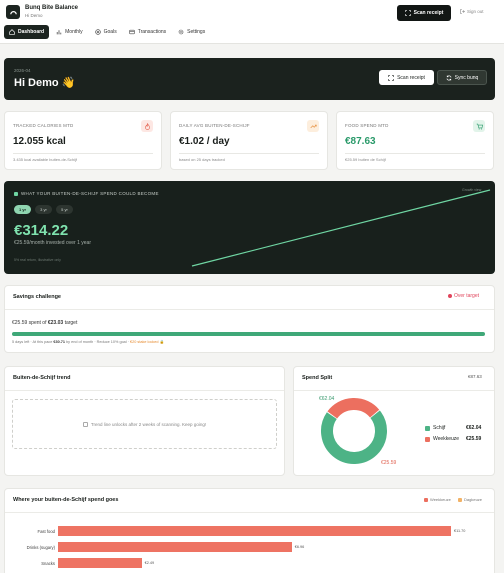 Image resolution: width=504 pixels, height=573 pixels. Describe the element at coordinates (313, 126) in the screenshot. I see `trend-icon` at that location.